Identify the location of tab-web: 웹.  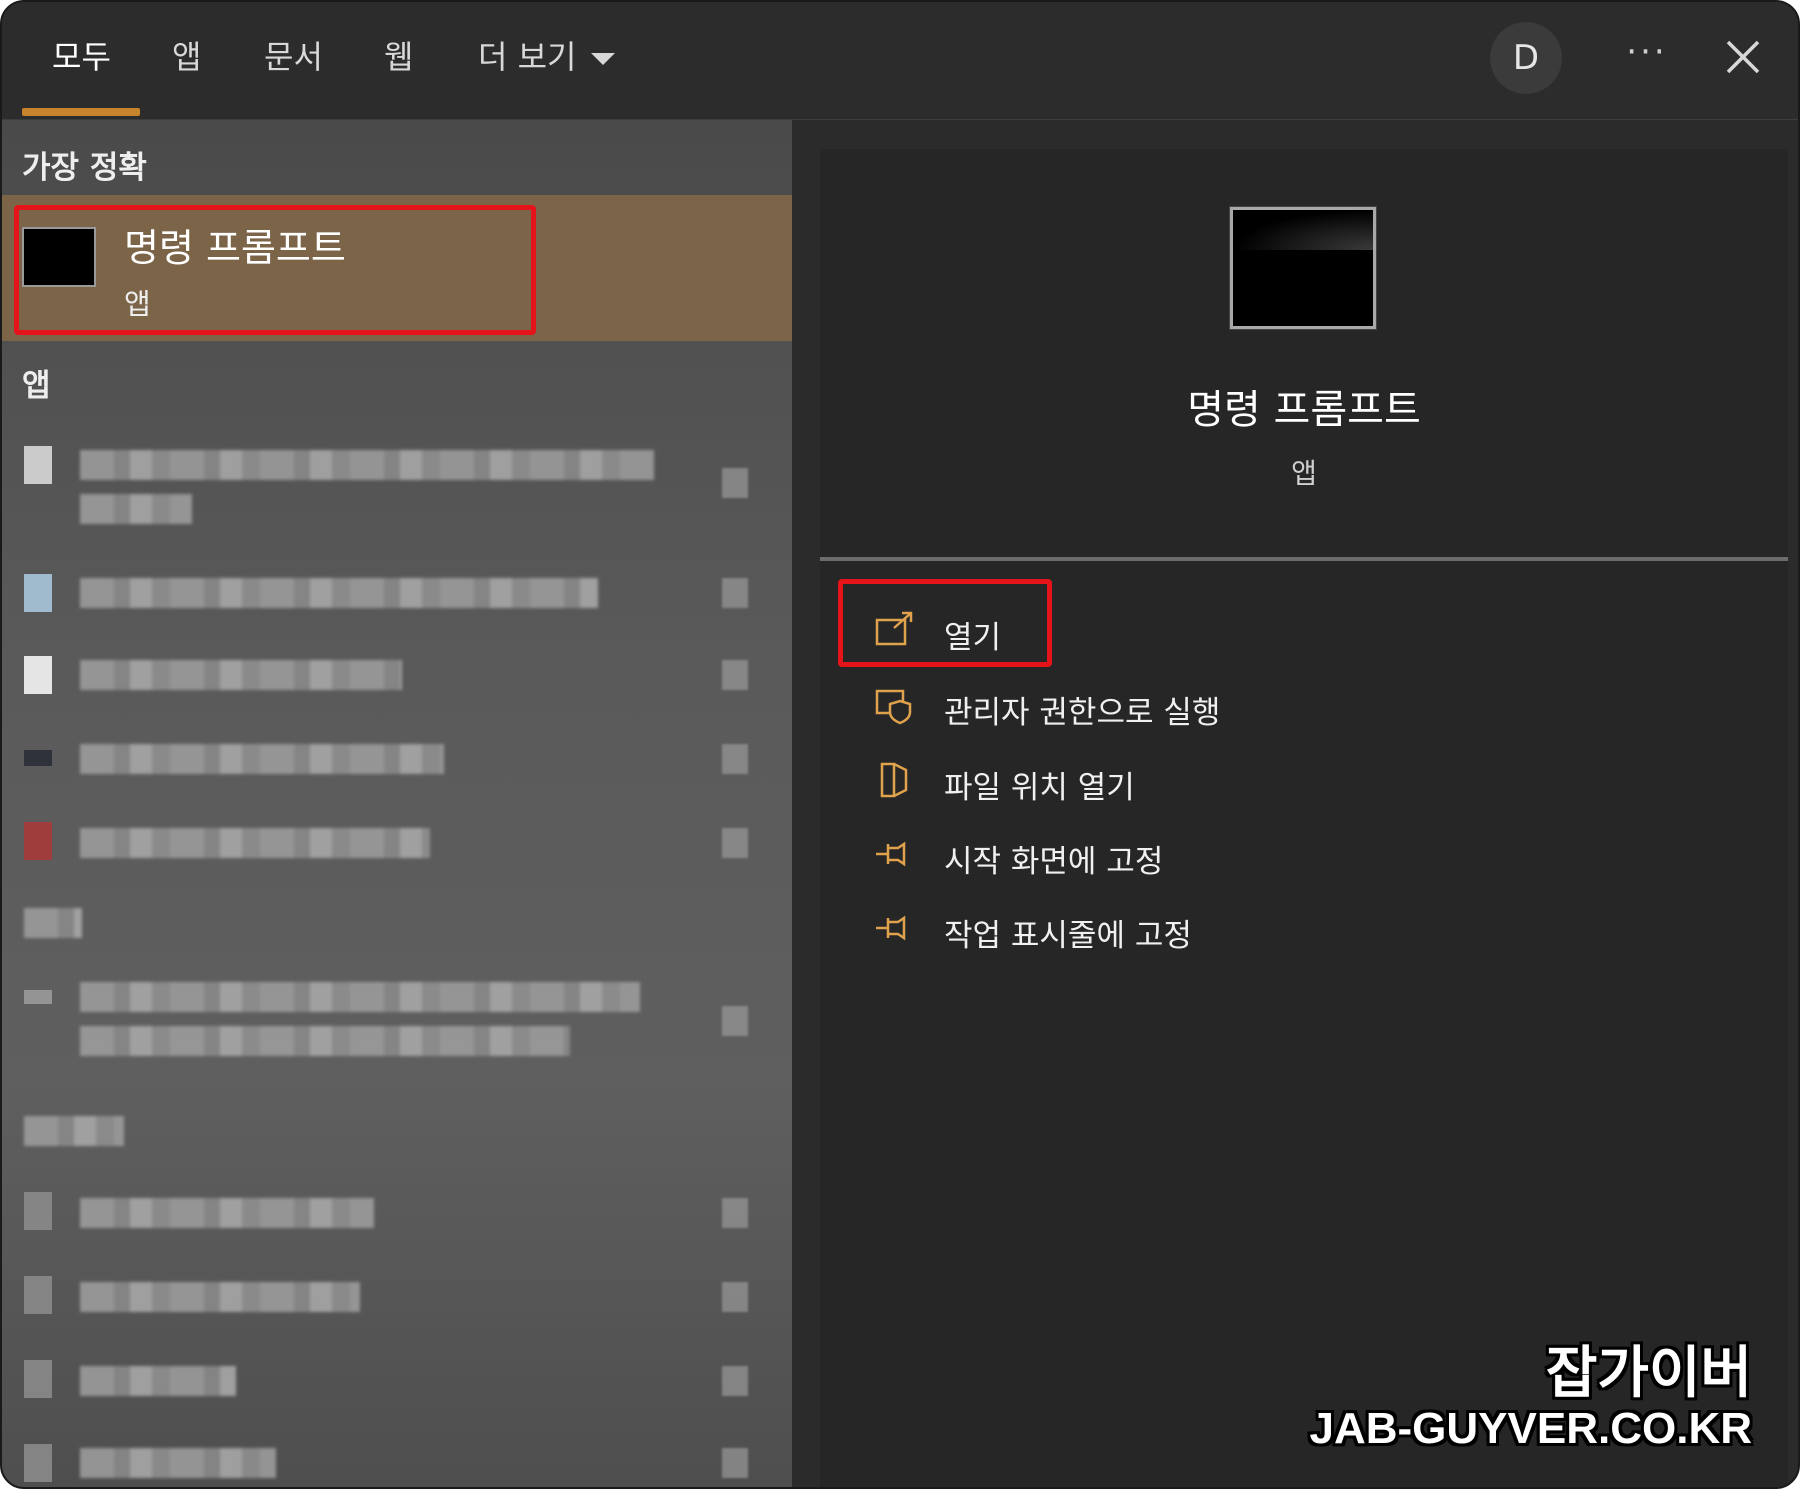
(398, 57).